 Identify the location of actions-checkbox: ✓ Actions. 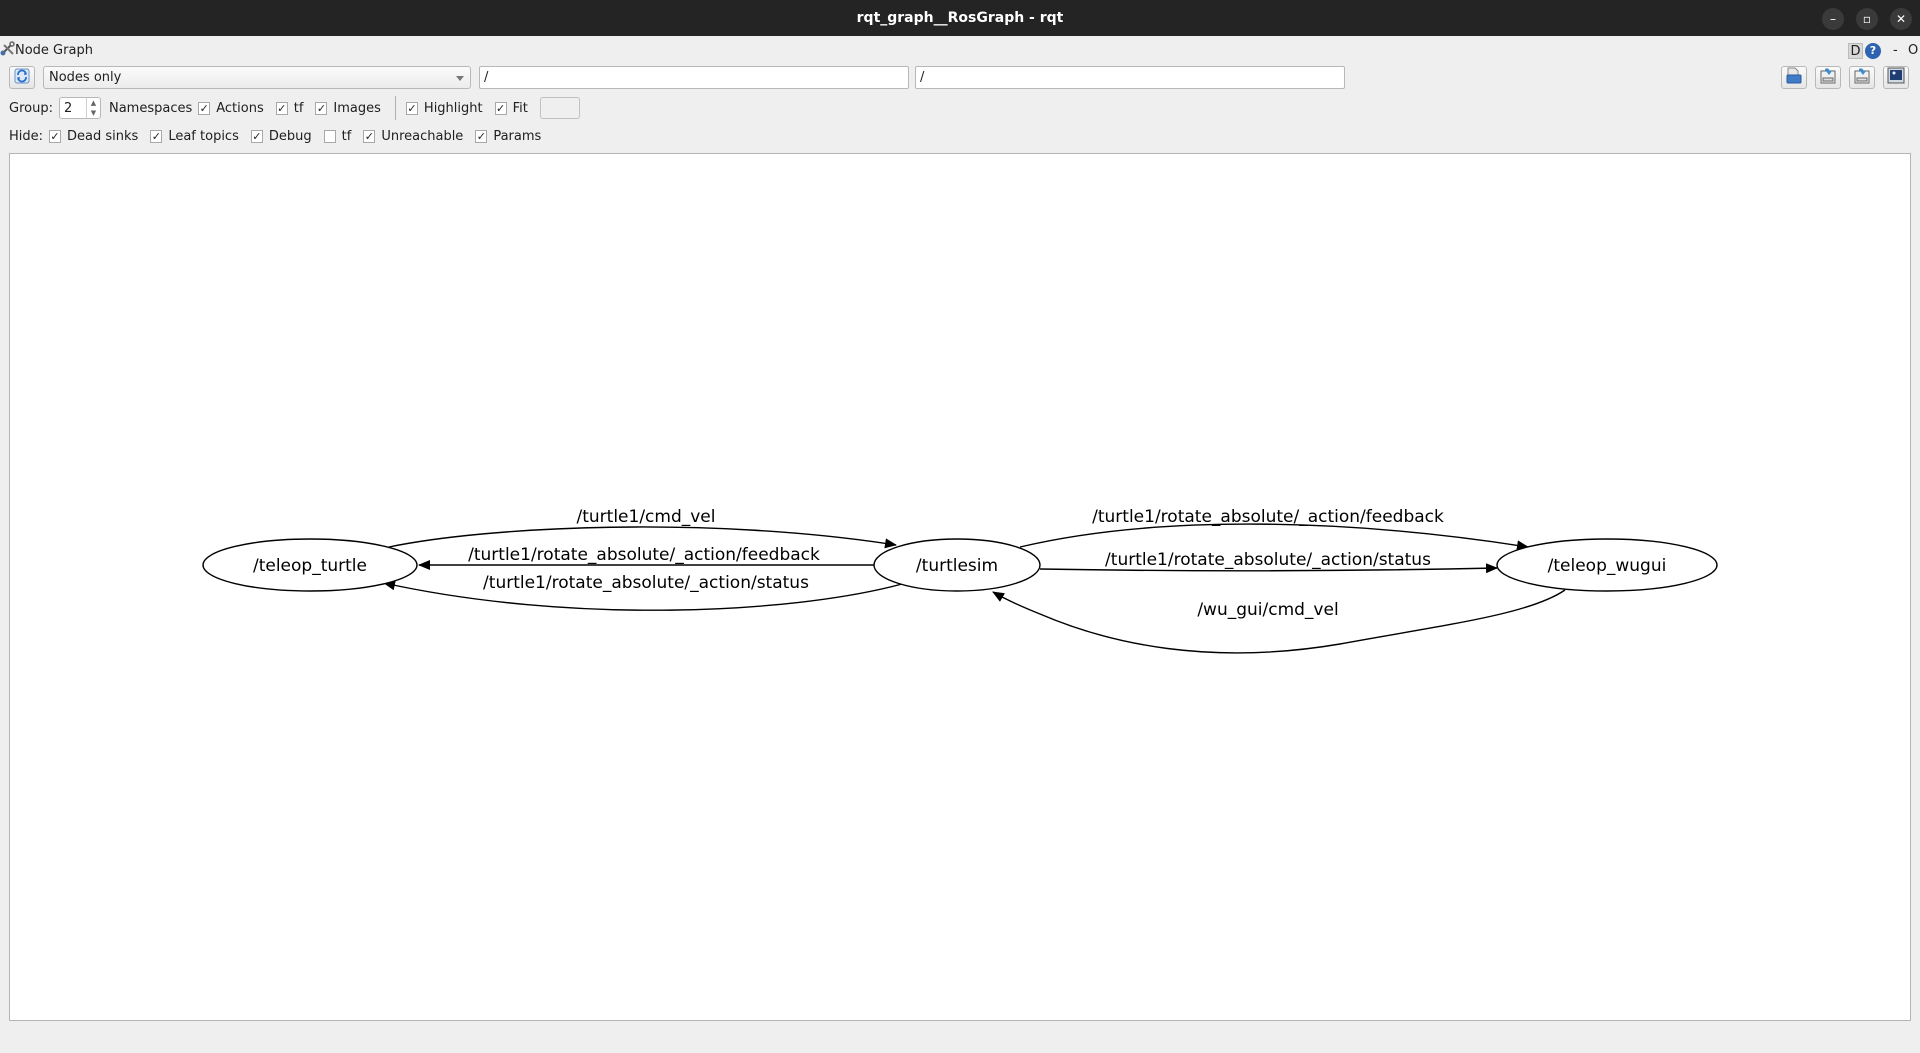
(231, 108).